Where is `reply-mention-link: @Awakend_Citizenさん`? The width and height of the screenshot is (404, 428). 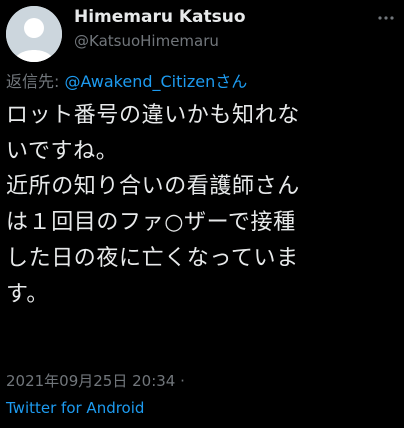
reply-mention-link: @Awakend_Citizenさん is located at coordinates (155, 81).